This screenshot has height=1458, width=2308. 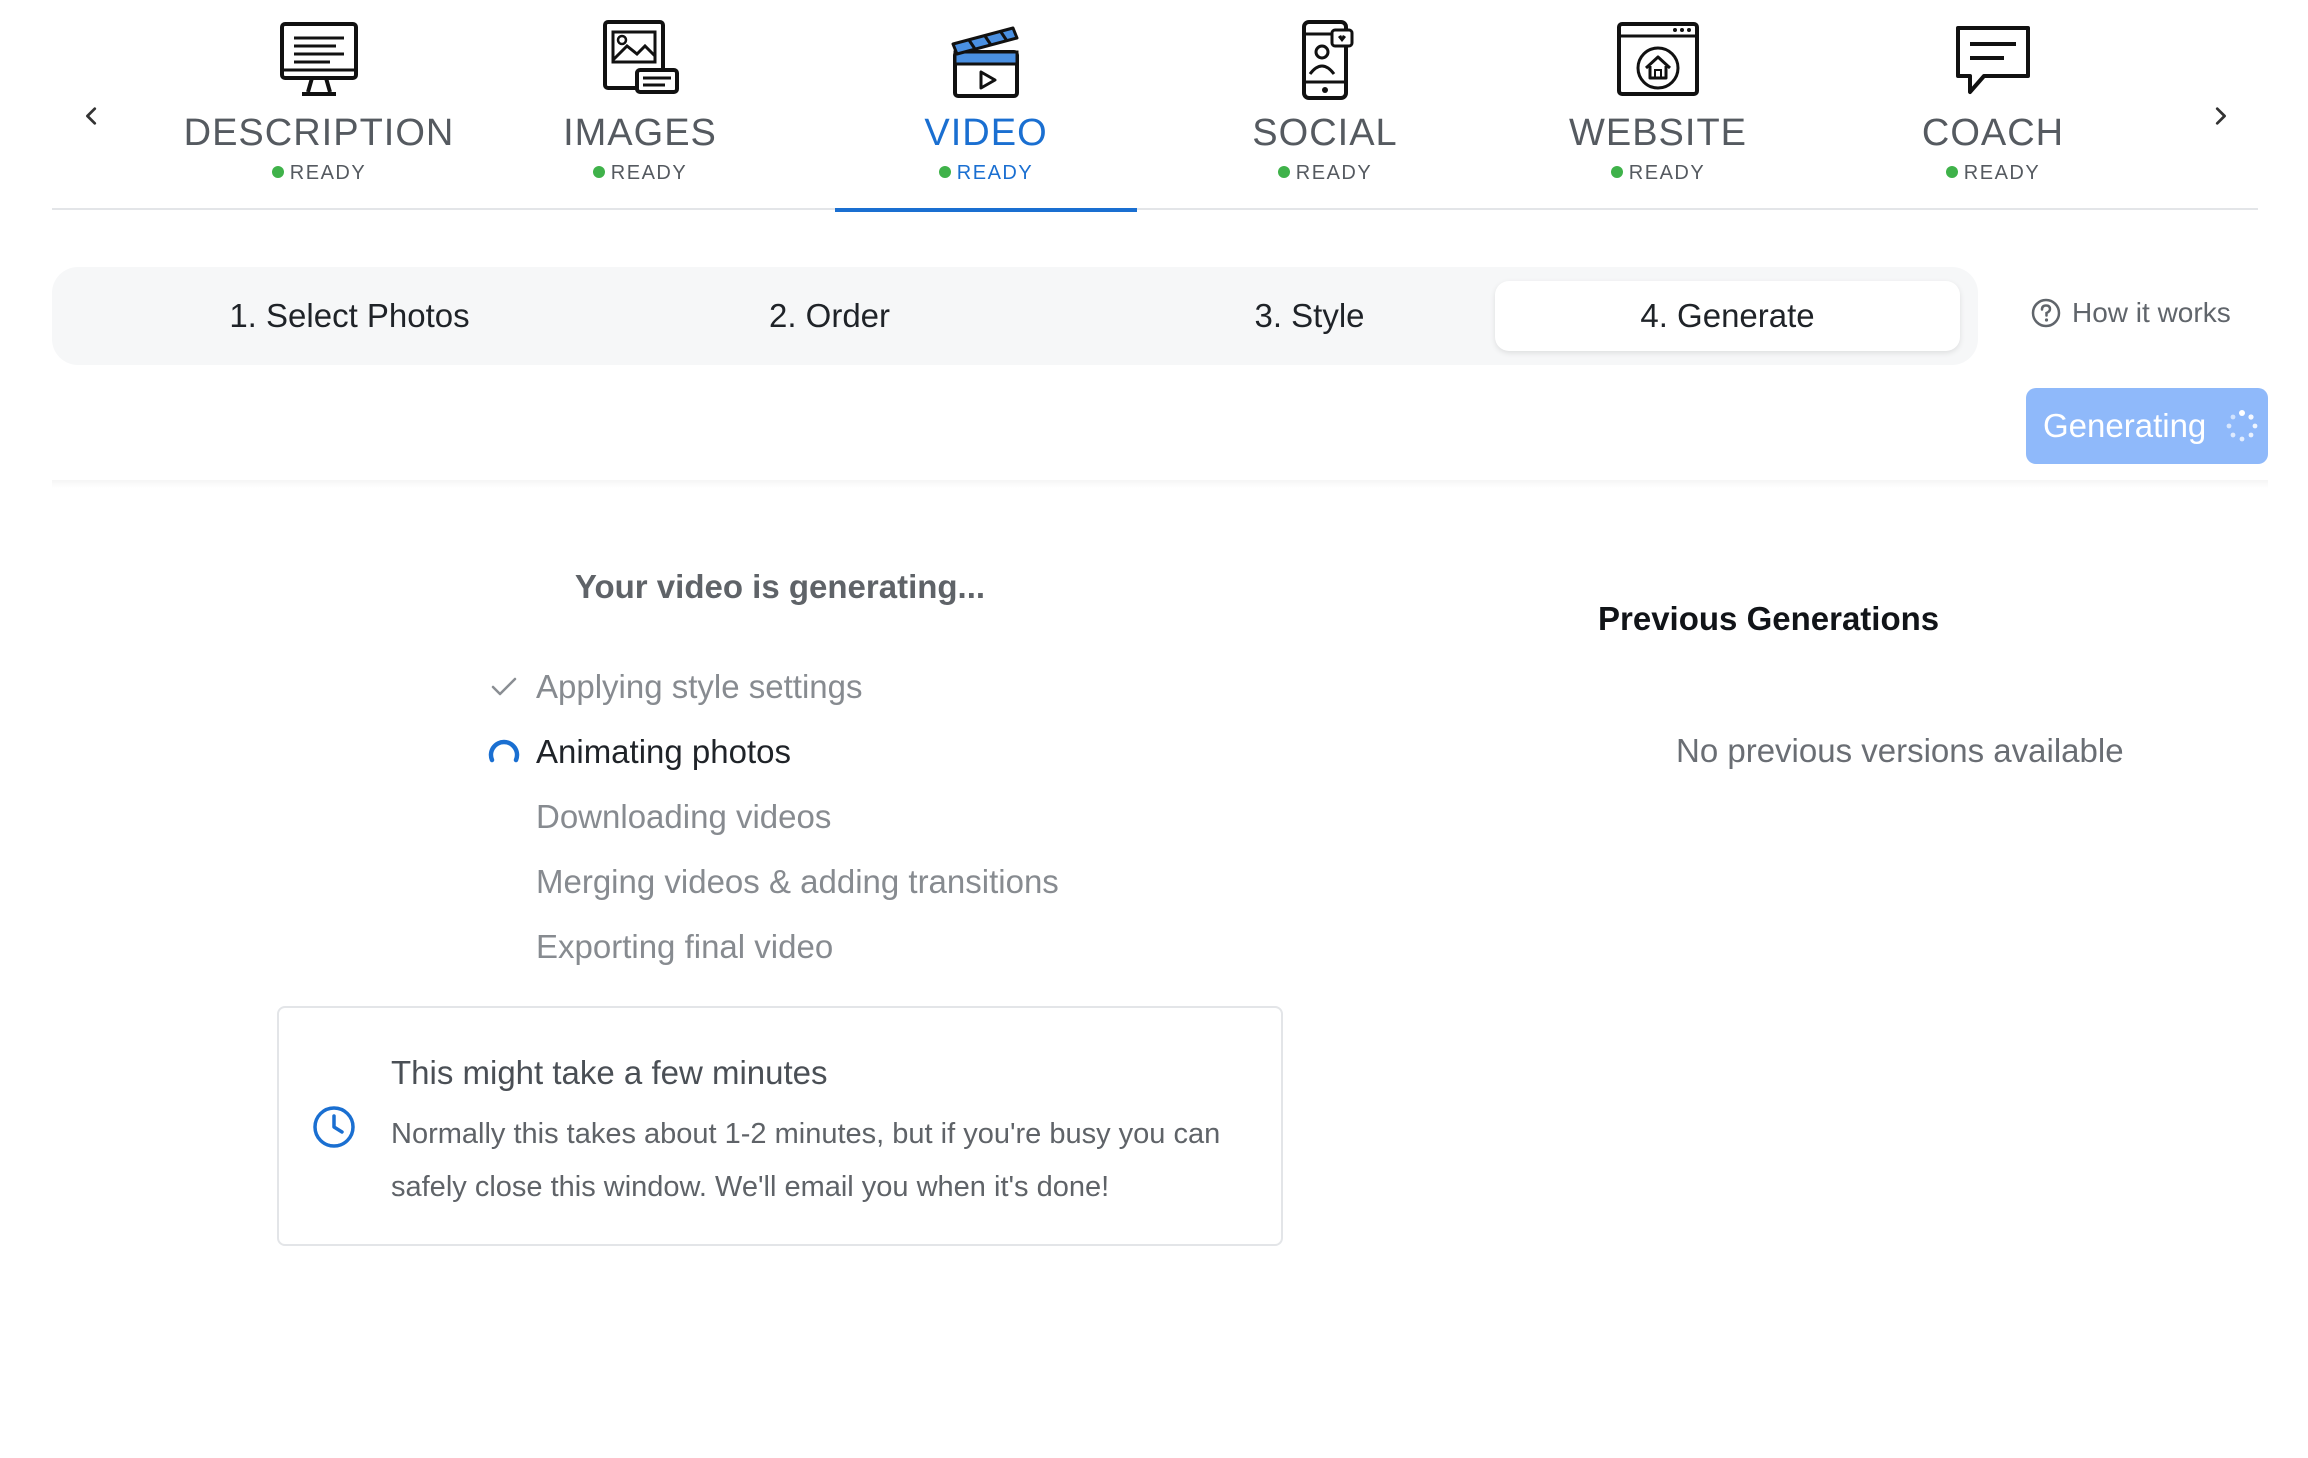 What do you see at coordinates (2125, 425) in the screenshot?
I see `generate-button-label: Generating` at bounding box center [2125, 425].